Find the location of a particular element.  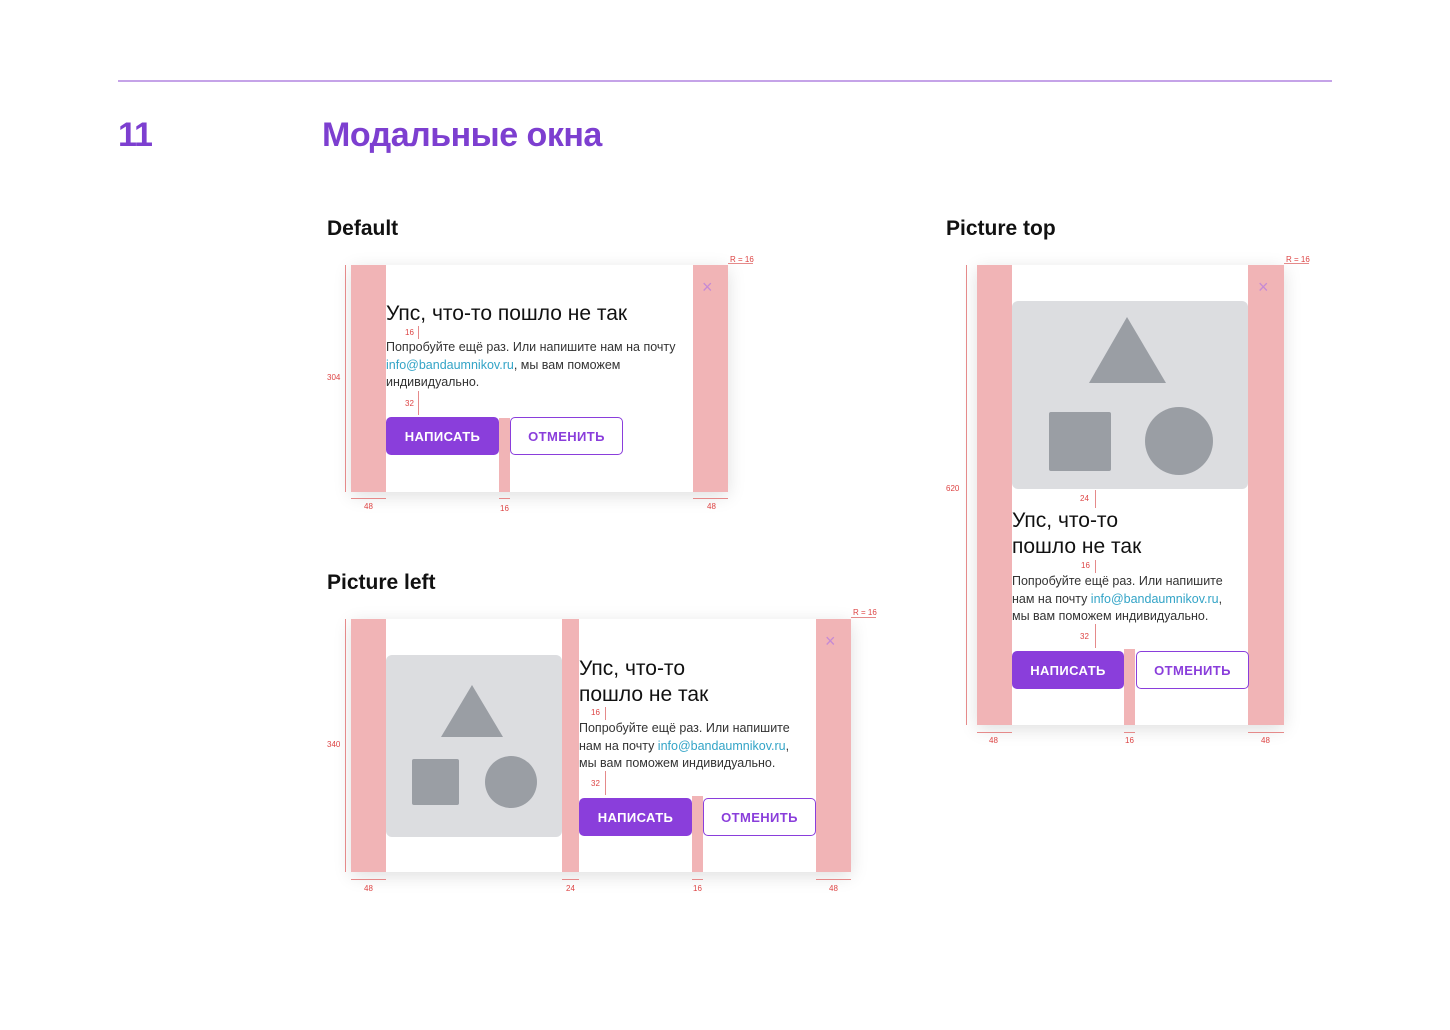

text-fragment: , мы вам поможем is located at coordinates (567, 364).